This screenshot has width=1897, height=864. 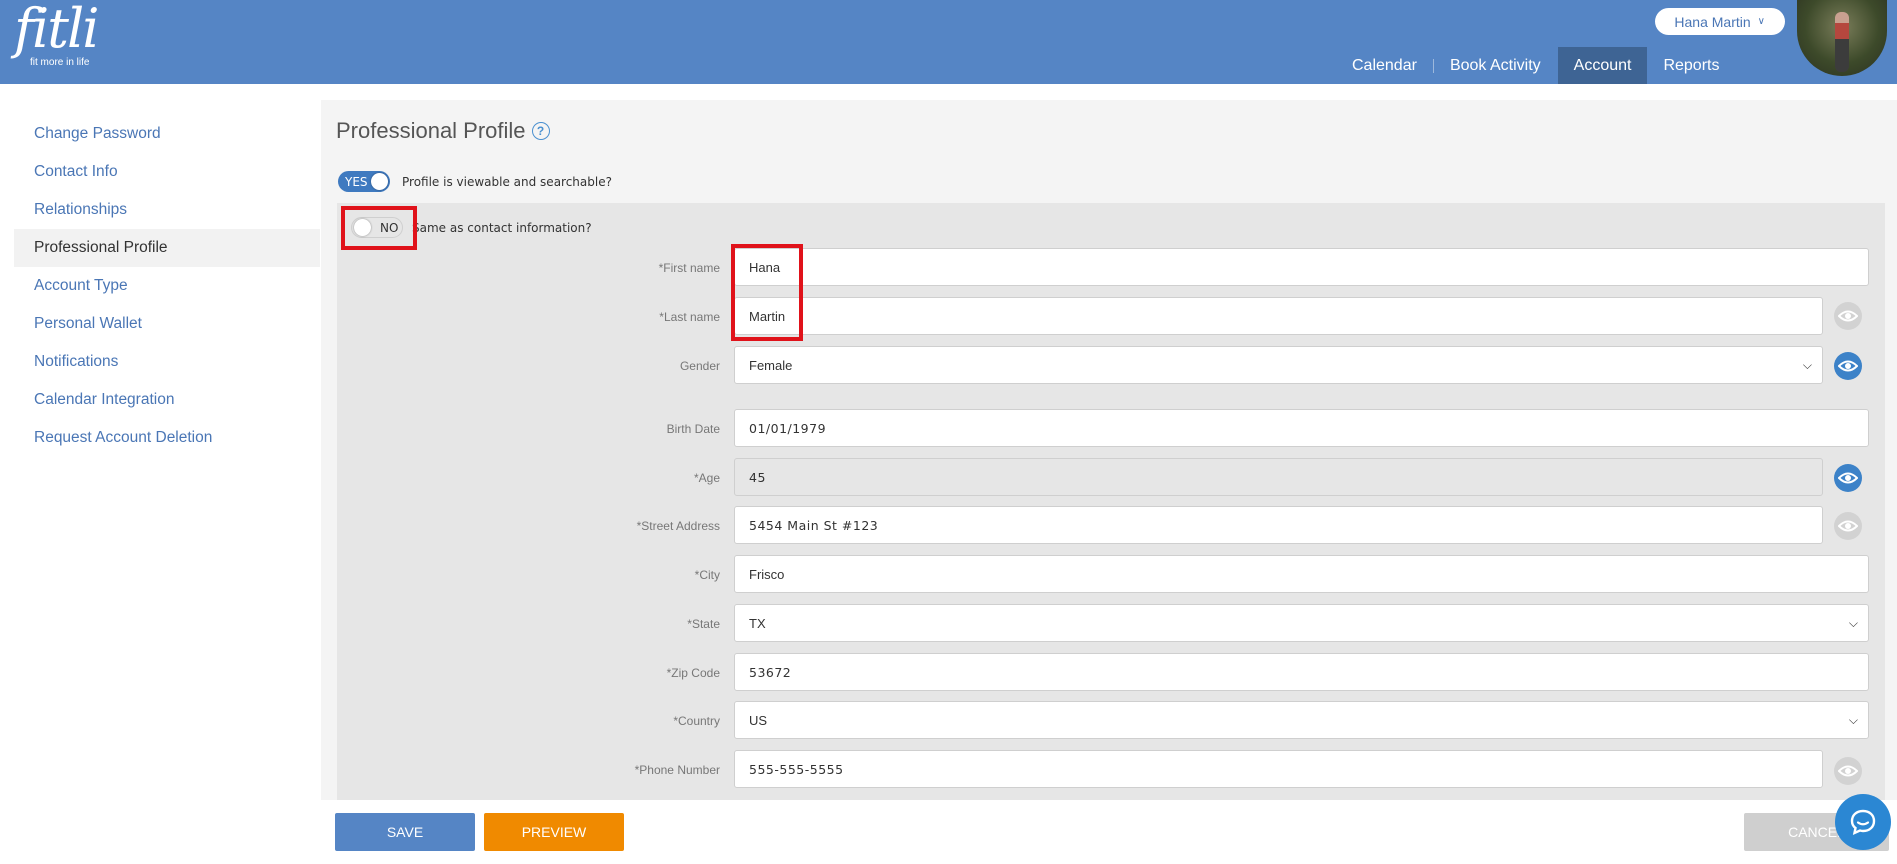 What do you see at coordinates (689, 317) in the screenshot?
I see `last-name-label: *Last name` at bounding box center [689, 317].